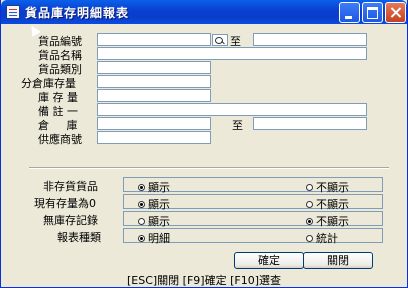 The height and width of the screenshot is (288, 408). What do you see at coordinates (372, 12) in the screenshot?
I see `maximize-button` at bounding box center [372, 12].